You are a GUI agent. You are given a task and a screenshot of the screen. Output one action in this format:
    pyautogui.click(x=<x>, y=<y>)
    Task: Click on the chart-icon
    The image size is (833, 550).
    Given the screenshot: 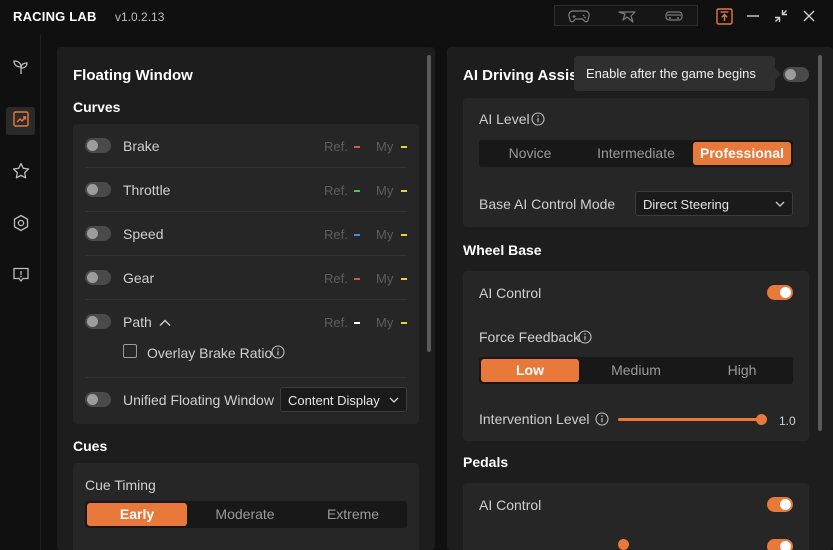 What is the action you would take?
    pyautogui.click(x=21, y=121)
    